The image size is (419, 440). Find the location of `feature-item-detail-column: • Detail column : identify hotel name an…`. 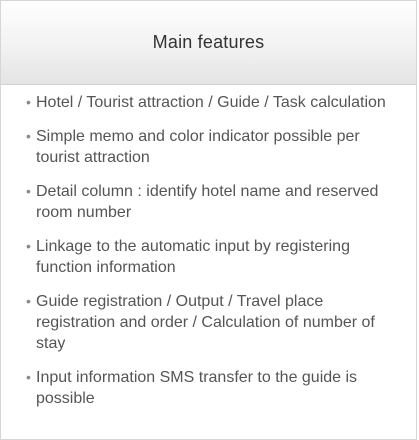

feature-item-detail-column: • Detail column : identify hotel name an… is located at coordinates (209, 202).